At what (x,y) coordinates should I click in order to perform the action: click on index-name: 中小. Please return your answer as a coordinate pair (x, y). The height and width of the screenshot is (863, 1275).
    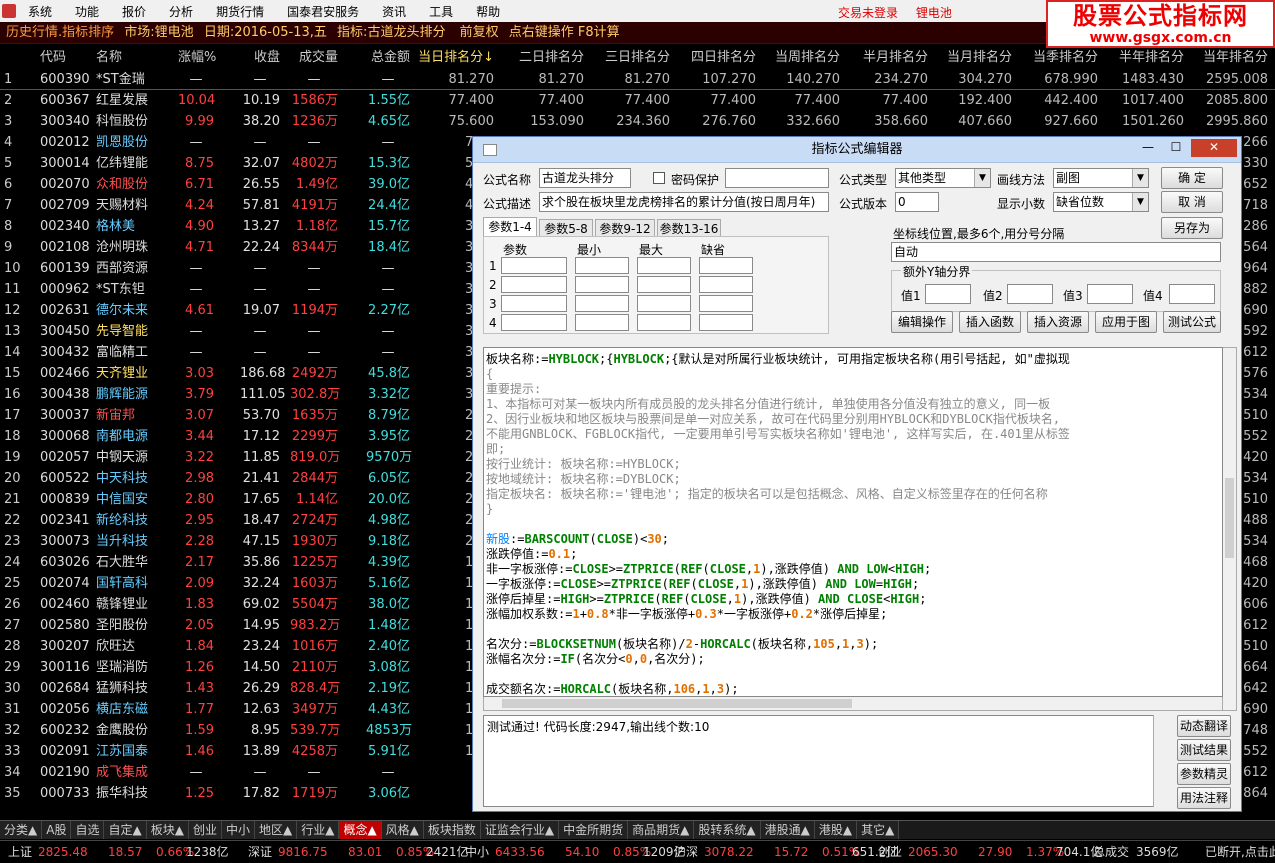
    Looking at the image, I should click on (477, 852).